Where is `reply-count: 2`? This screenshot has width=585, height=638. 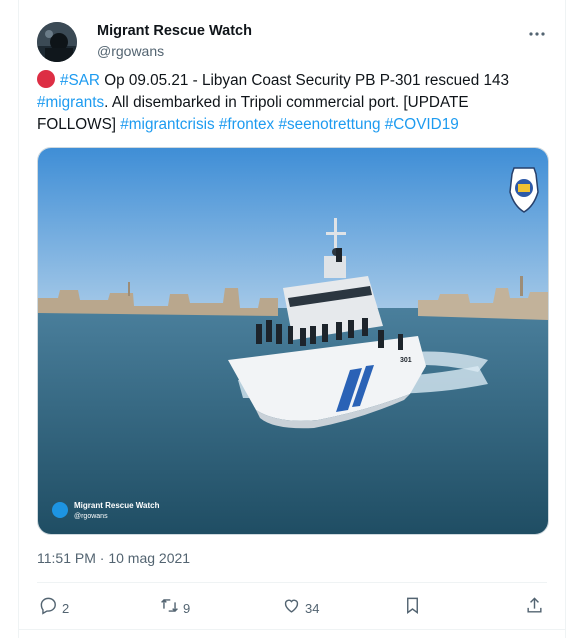
reply-count: 2 is located at coordinates (66, 608).